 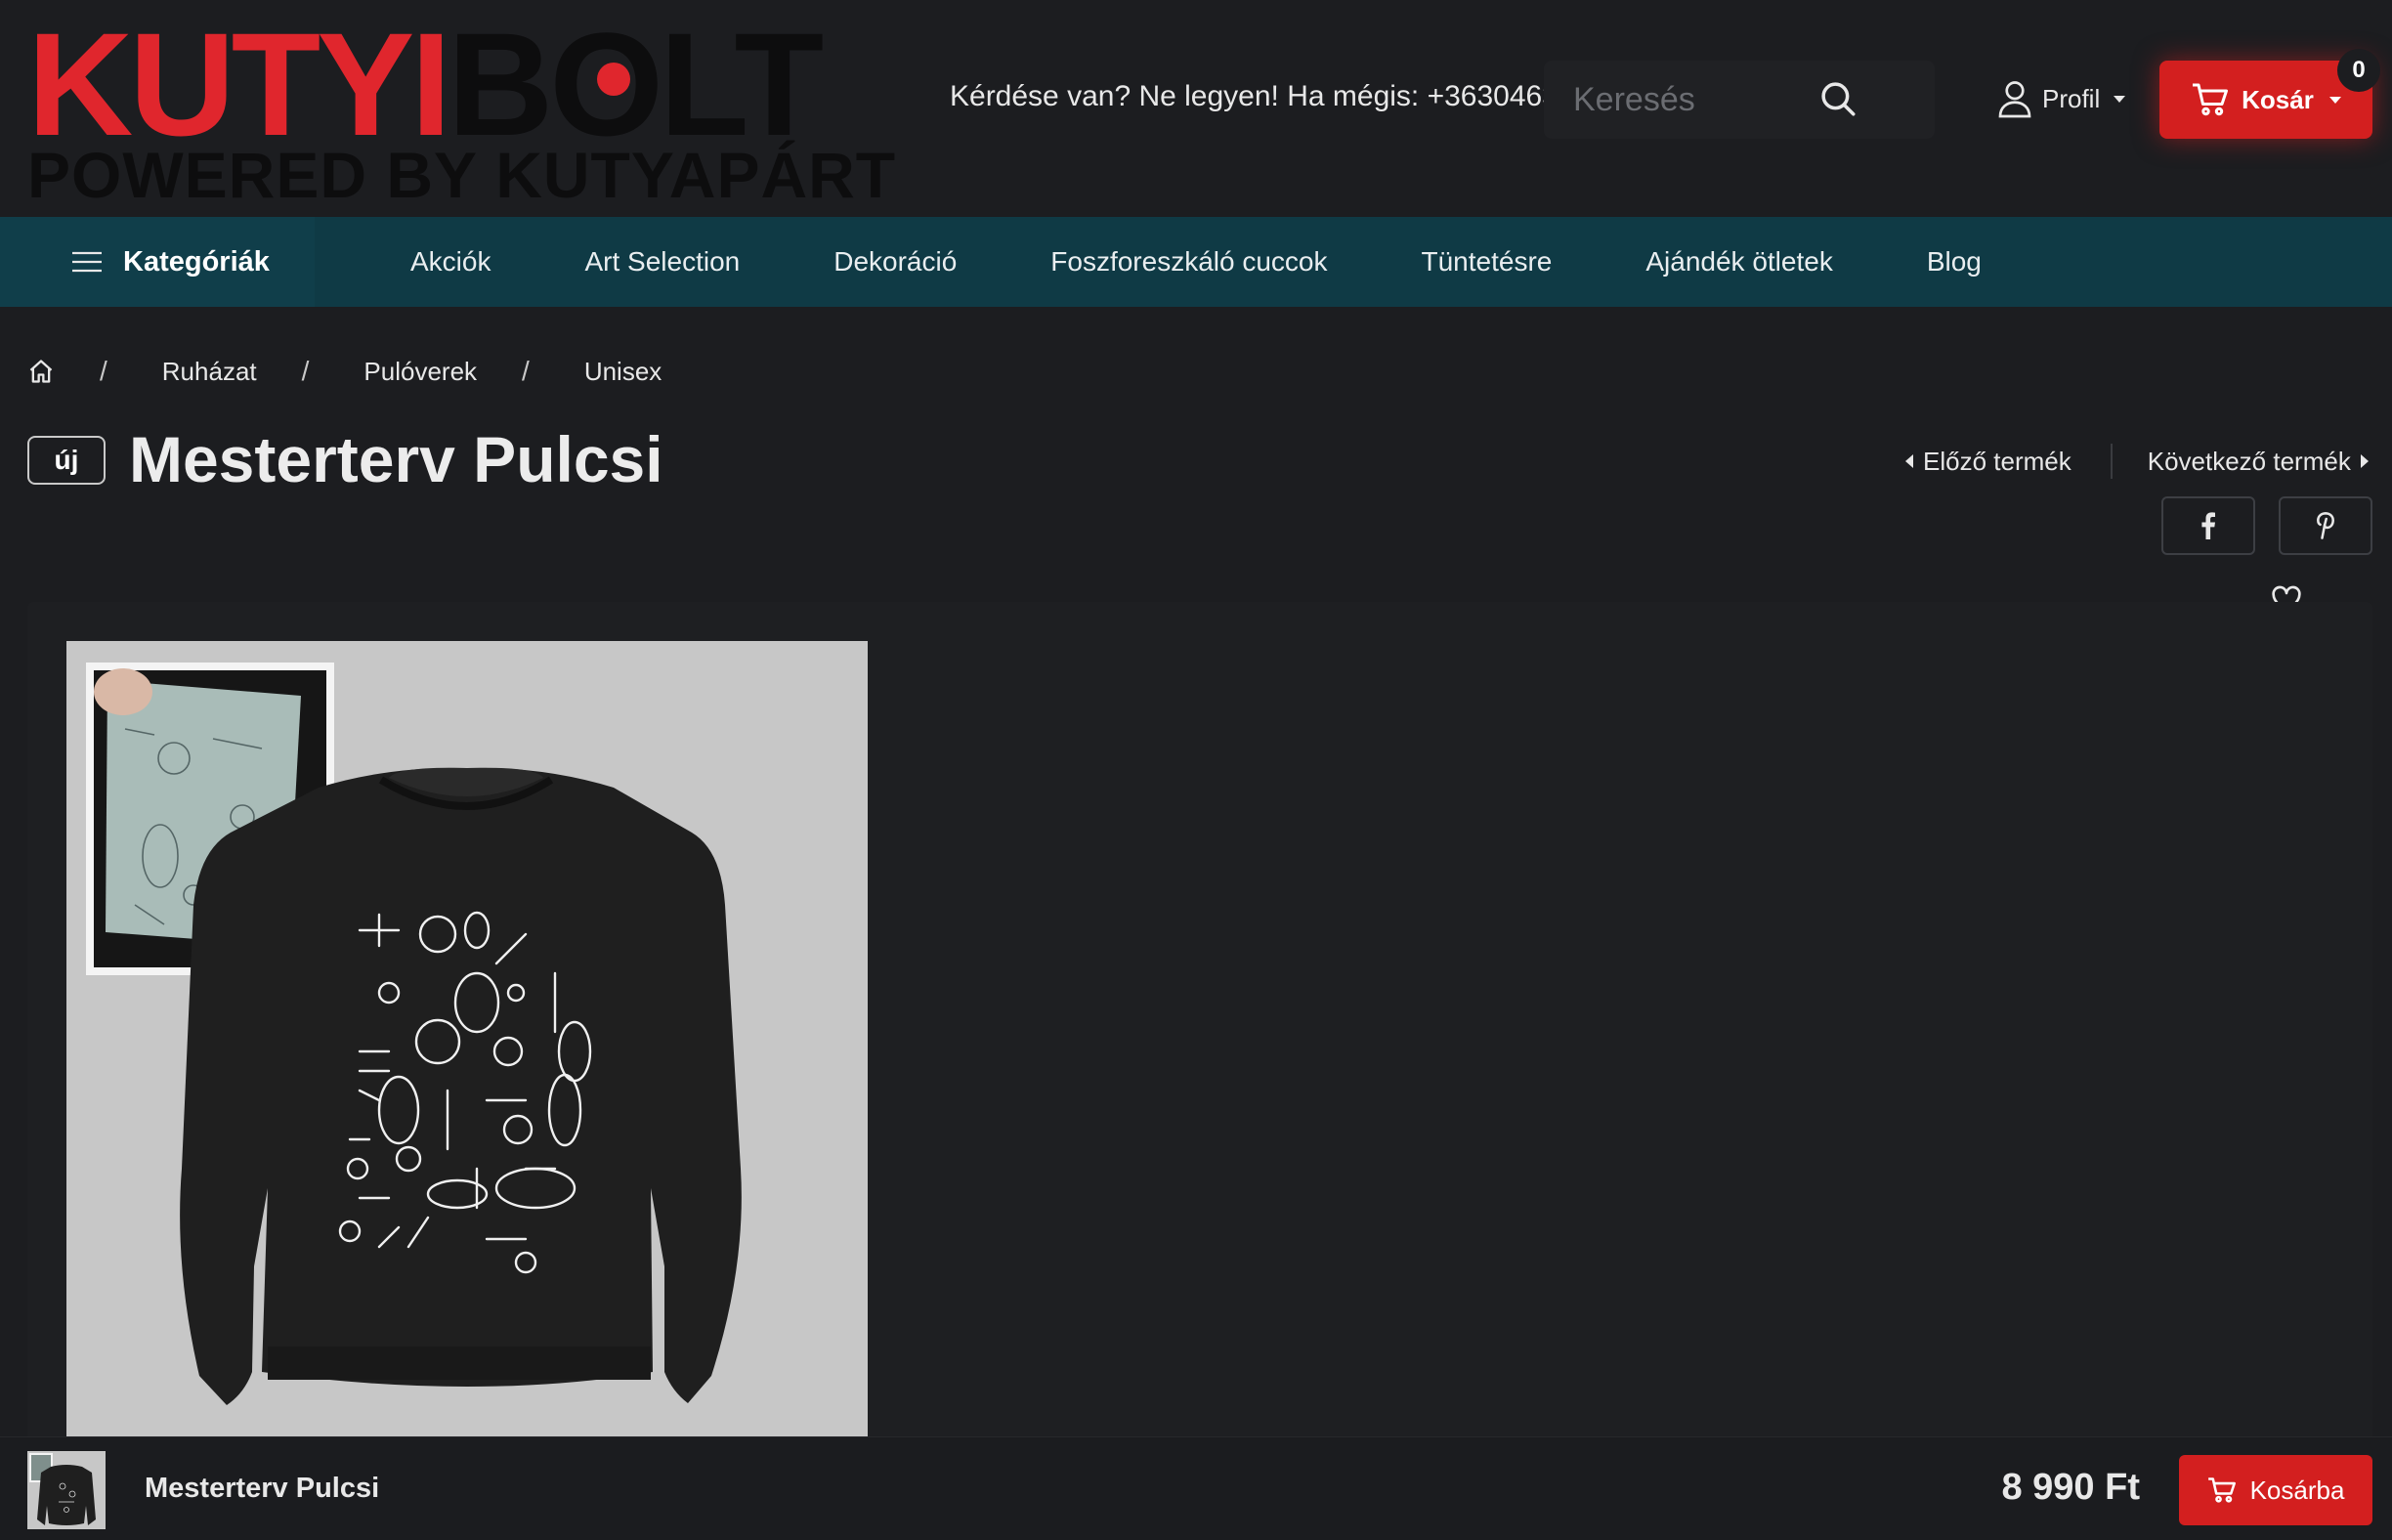 What do you see at coordinates (196, 261) in the screenshot?
I see `categories-label: Kategóriák` at bounding box center [196, 261].